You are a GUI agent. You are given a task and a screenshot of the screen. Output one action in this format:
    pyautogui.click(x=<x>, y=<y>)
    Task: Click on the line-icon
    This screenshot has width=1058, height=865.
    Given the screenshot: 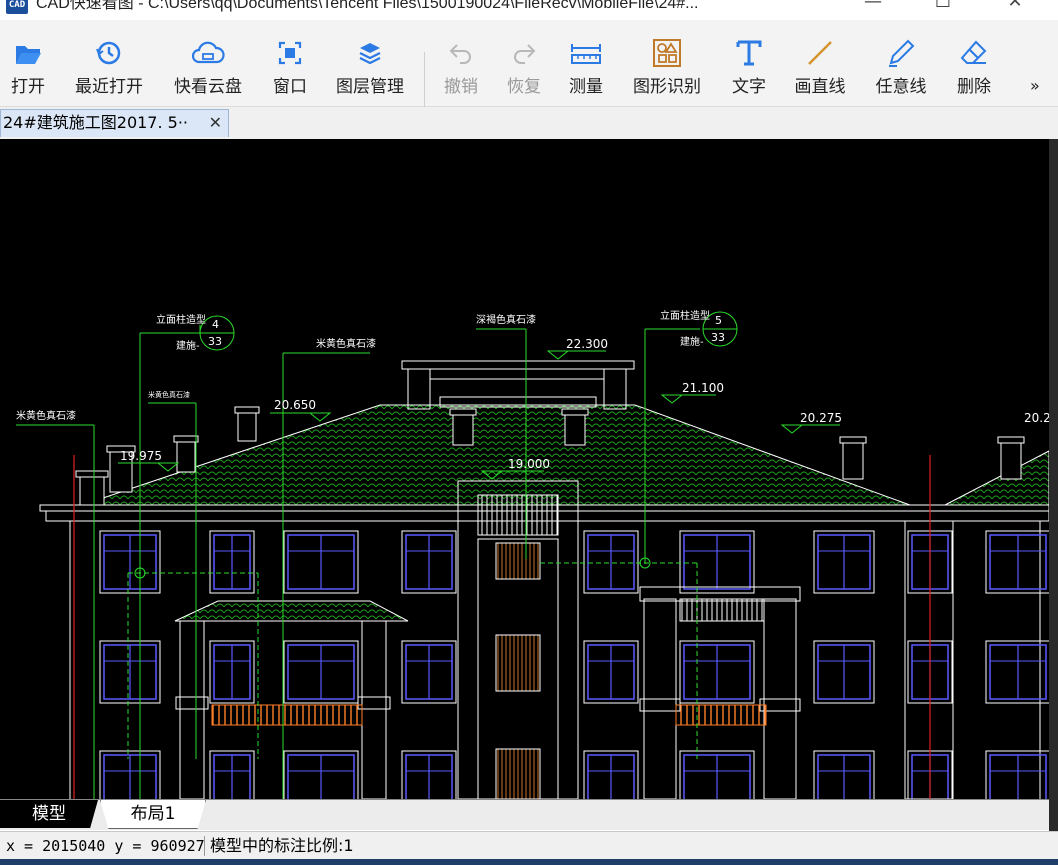 What is the action you would take?
    pyautogui.click(x=820, y=53)
    